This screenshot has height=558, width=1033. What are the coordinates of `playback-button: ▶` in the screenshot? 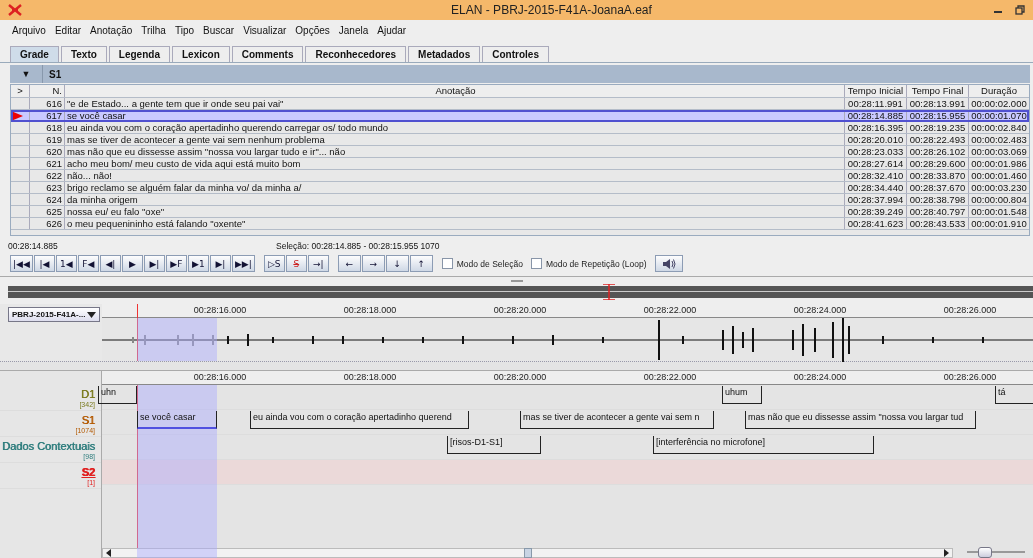 It's located at (132, 263).